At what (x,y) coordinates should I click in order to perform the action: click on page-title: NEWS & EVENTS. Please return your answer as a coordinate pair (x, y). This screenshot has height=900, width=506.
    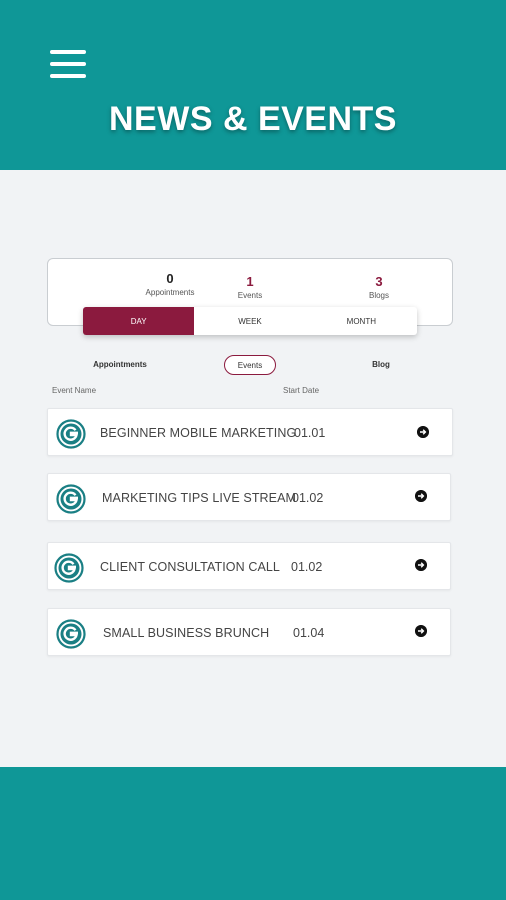
    Looking at the image, I should click on (253, 119).